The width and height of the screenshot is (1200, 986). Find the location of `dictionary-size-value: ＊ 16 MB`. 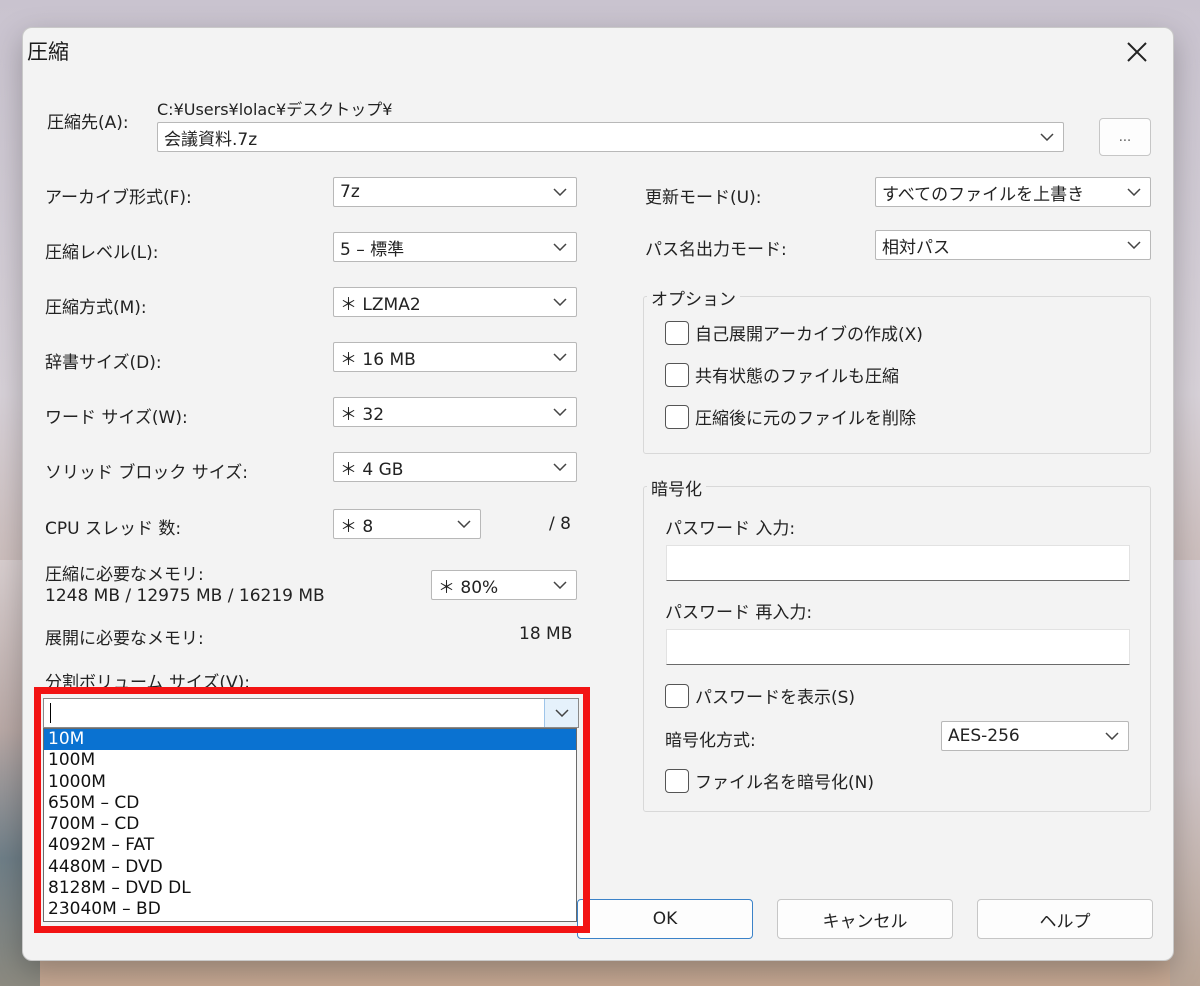

dictionary-size-value: ＊ 16 MB is located at coordinates (378, 359).